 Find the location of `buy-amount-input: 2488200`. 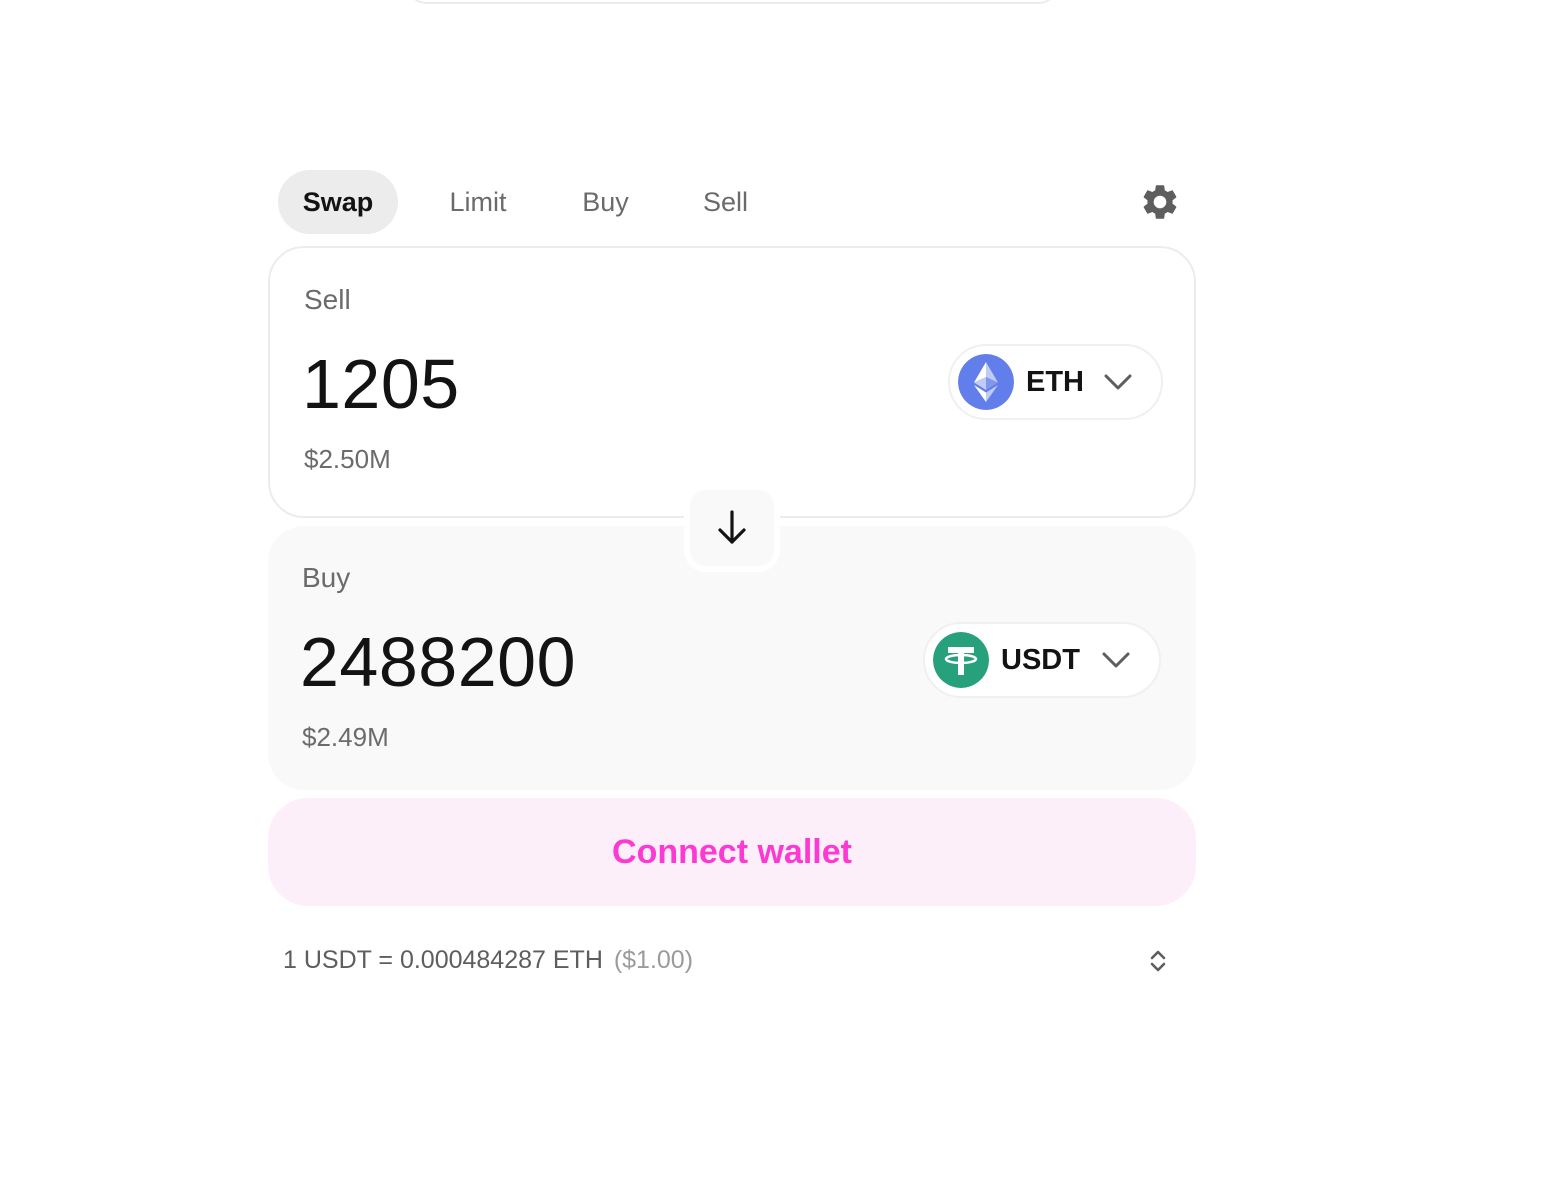

buy-amount-input: 2488200 is located at coordinates (438, 662).